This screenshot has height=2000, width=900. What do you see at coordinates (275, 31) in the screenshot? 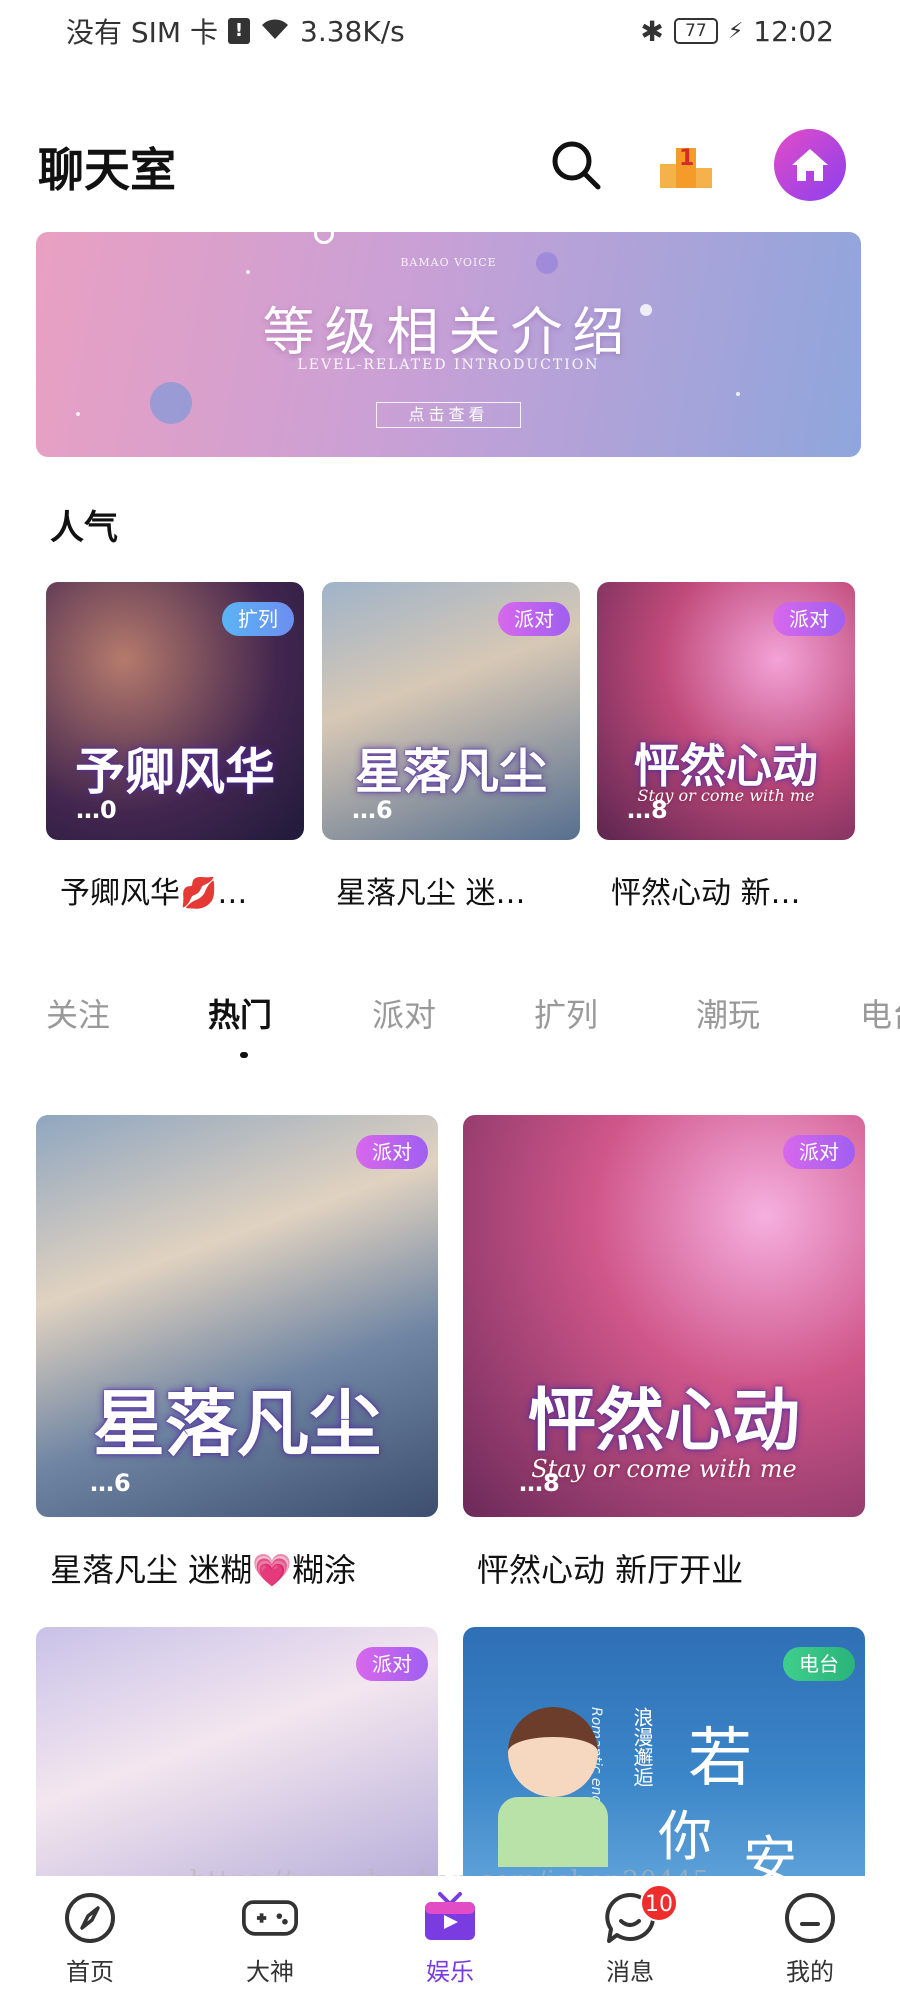
I see `wifi-icon` at bounding box center [275, 31].